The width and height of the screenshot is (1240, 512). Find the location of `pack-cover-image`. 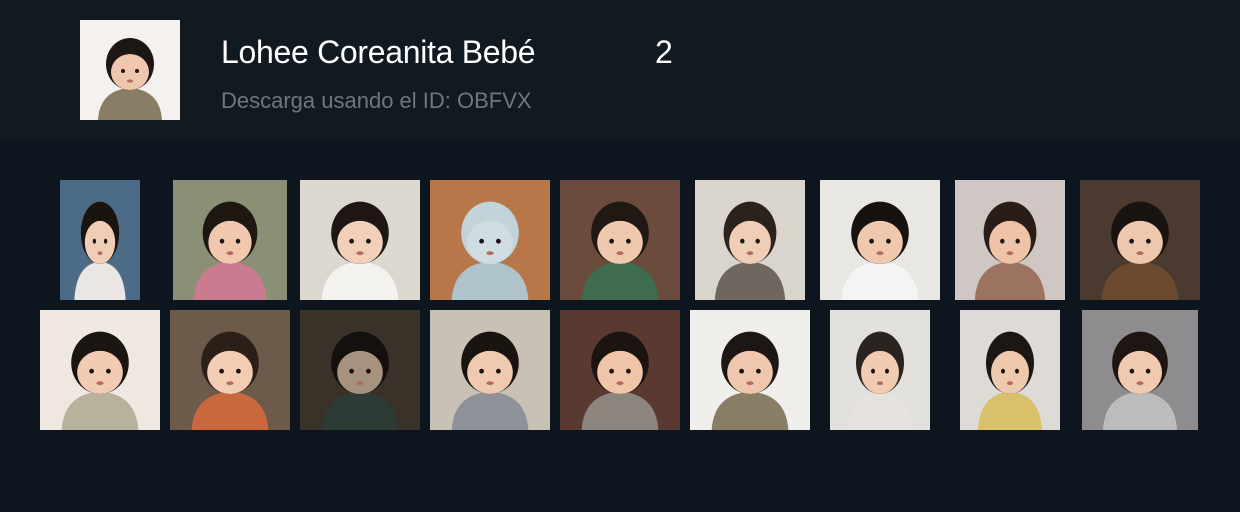

pack-cover-image is located at coordinates (130, 70).